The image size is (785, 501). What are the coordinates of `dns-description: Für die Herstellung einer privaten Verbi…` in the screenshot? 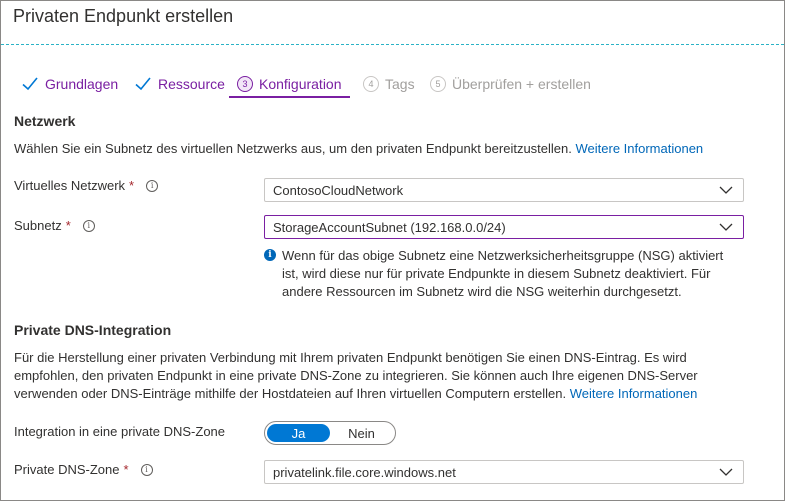 It's located at (356, 376).